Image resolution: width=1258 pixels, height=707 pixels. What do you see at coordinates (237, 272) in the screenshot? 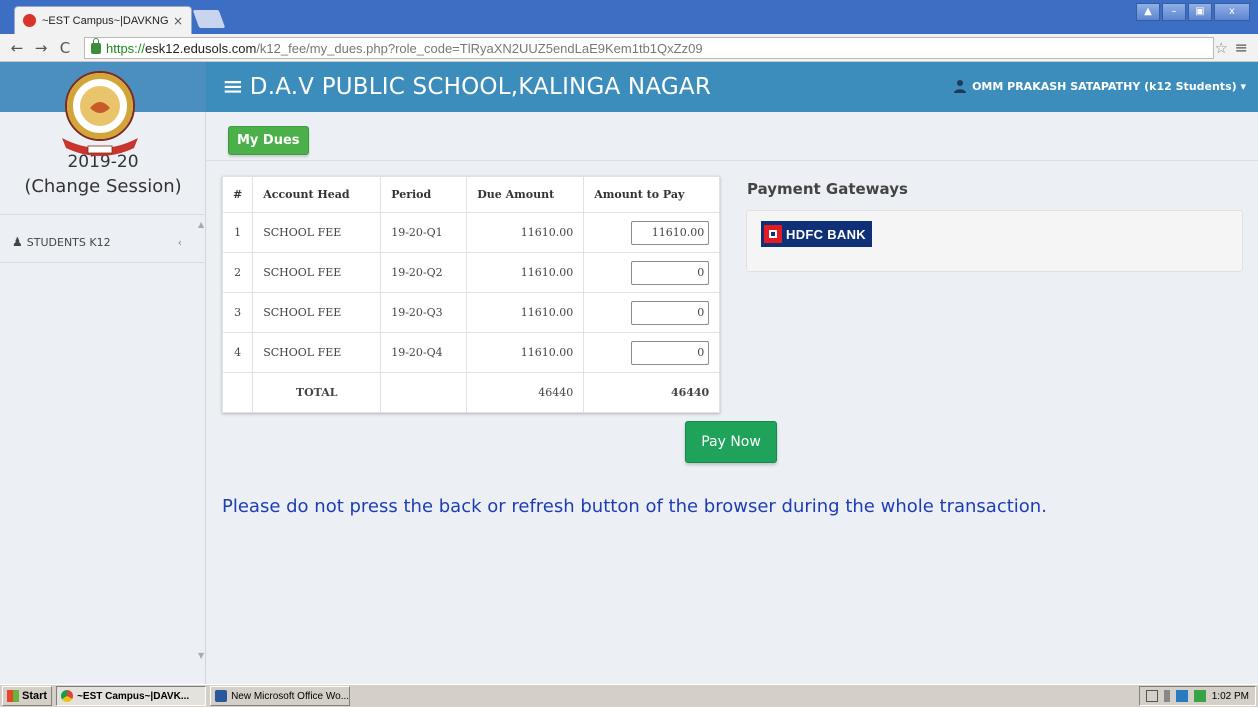
I see `row-number: 2` at bounding box center [237, 272].